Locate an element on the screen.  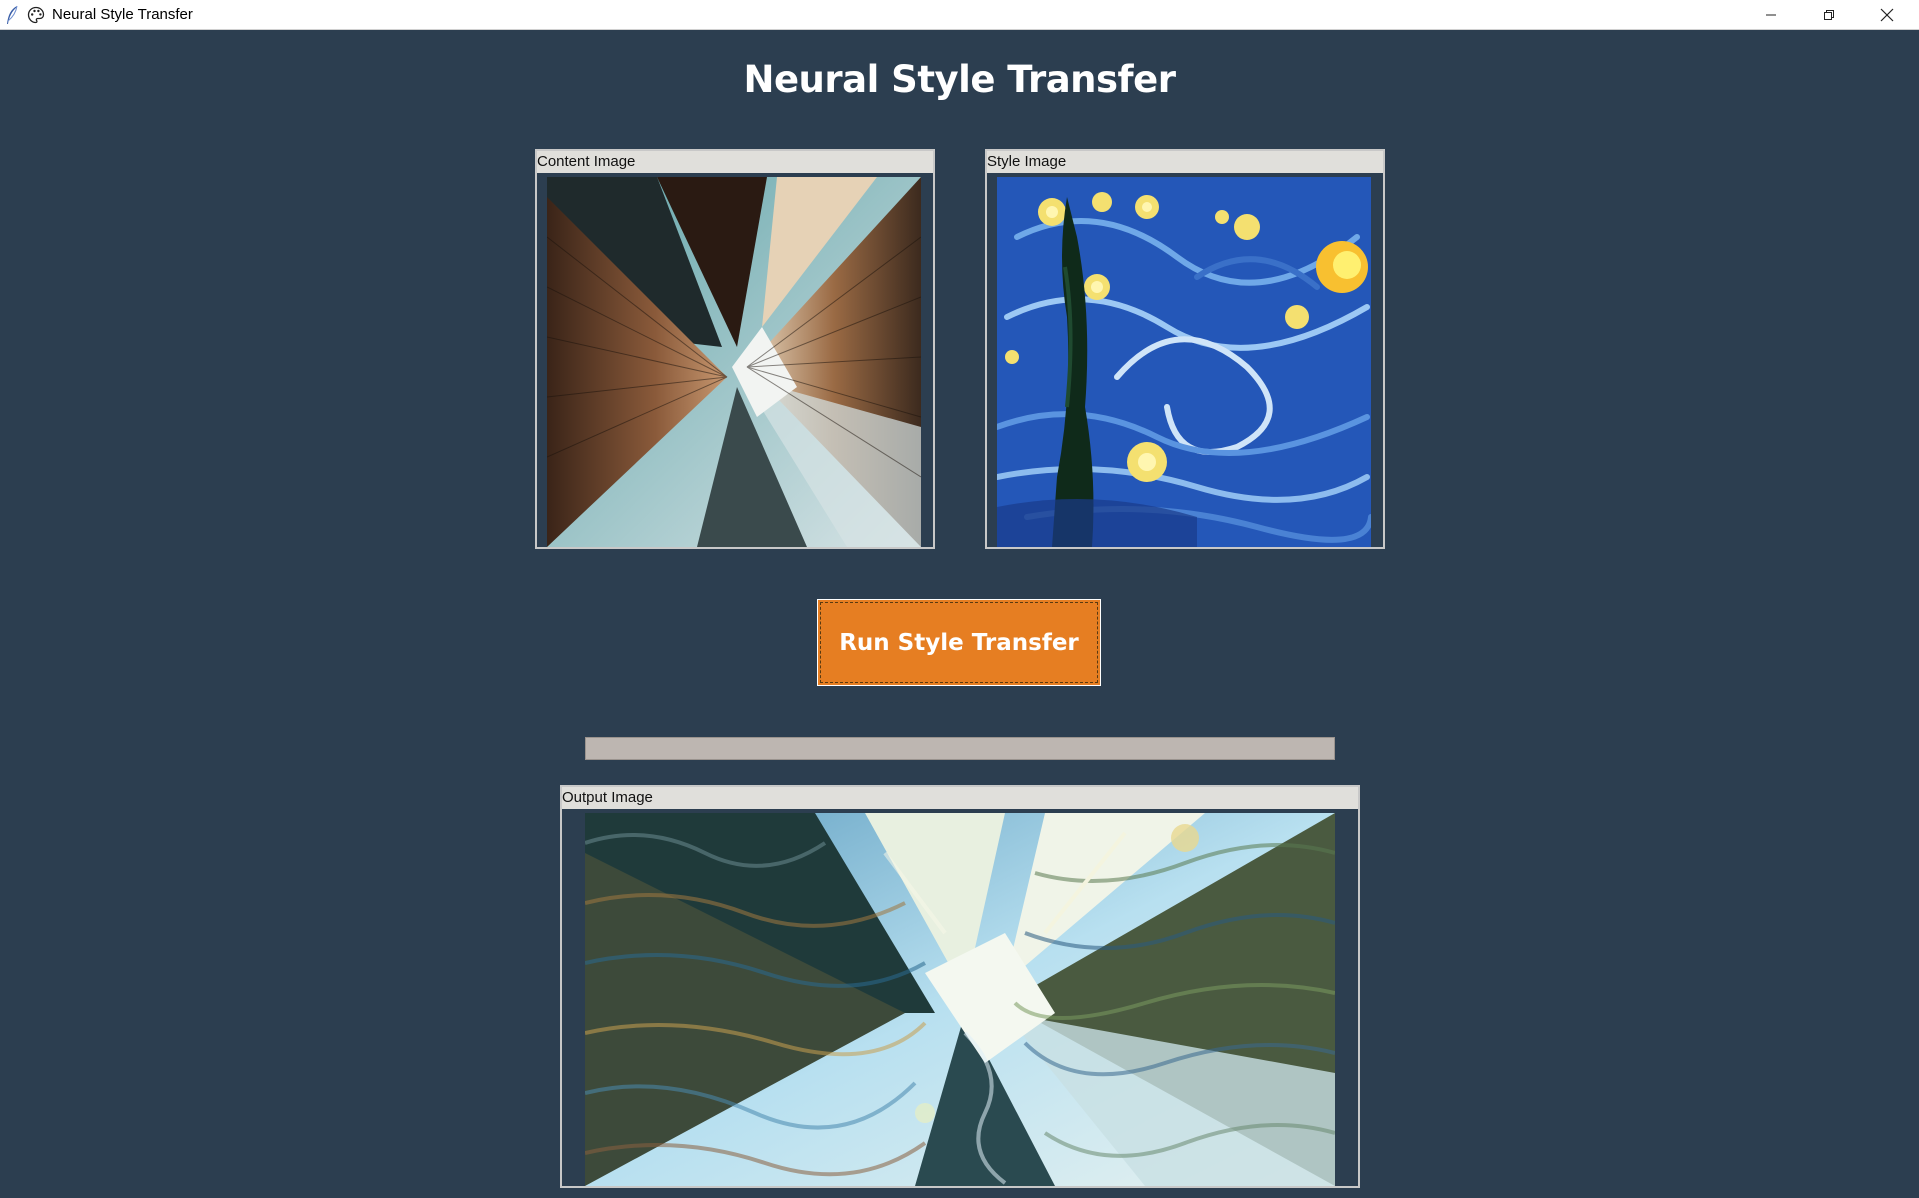
content-image-label: Content Image is located at coordinates (735, 162).